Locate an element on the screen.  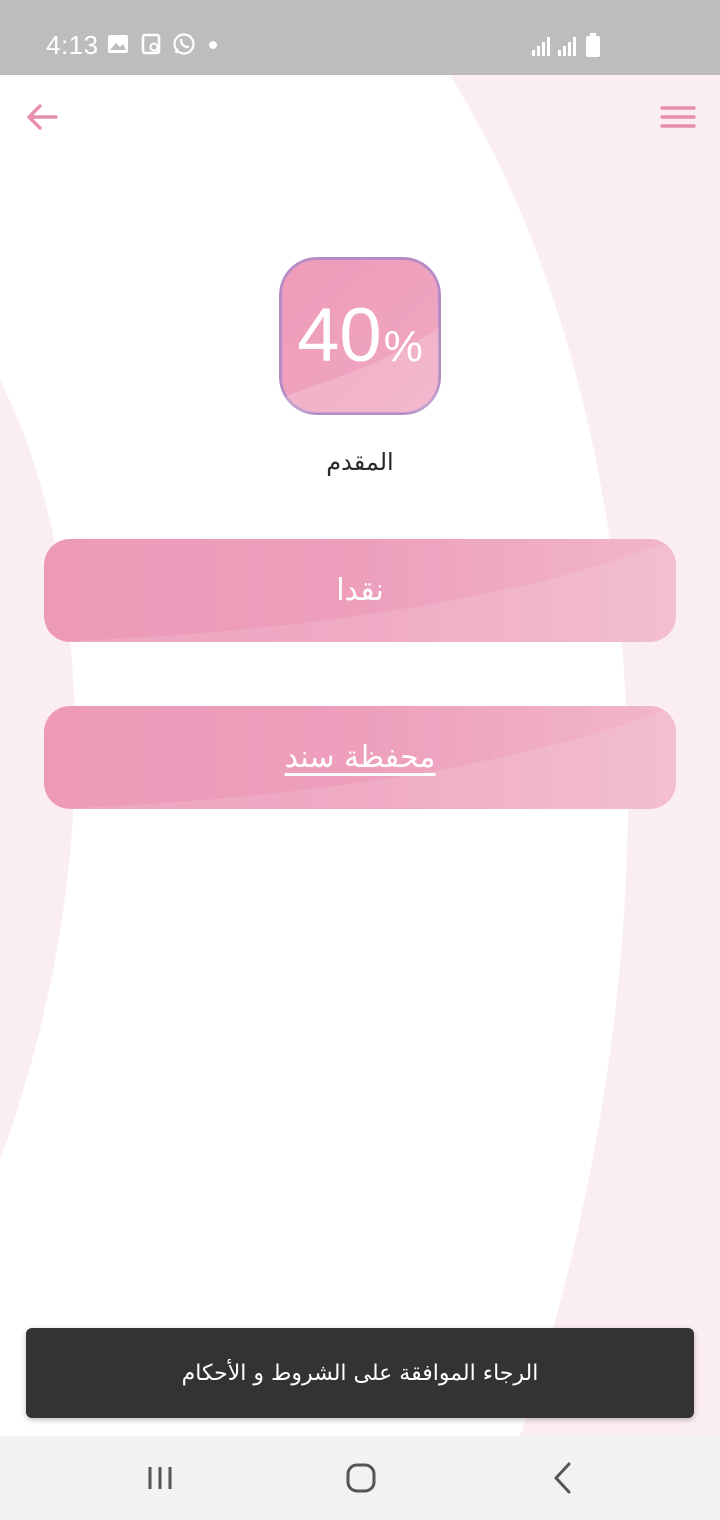
badge-text: 40 % is located at coordinates (360, 336).